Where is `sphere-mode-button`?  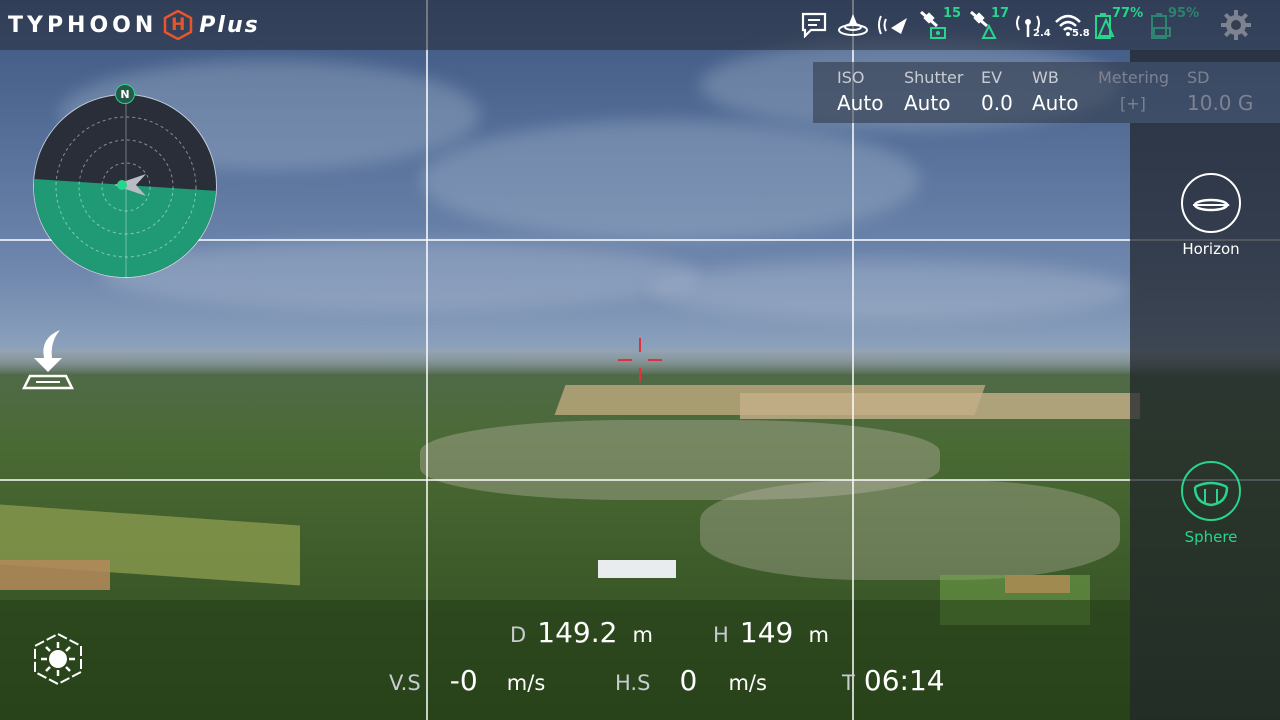
sphere-mode-button is located at coordinates (1211, 491).